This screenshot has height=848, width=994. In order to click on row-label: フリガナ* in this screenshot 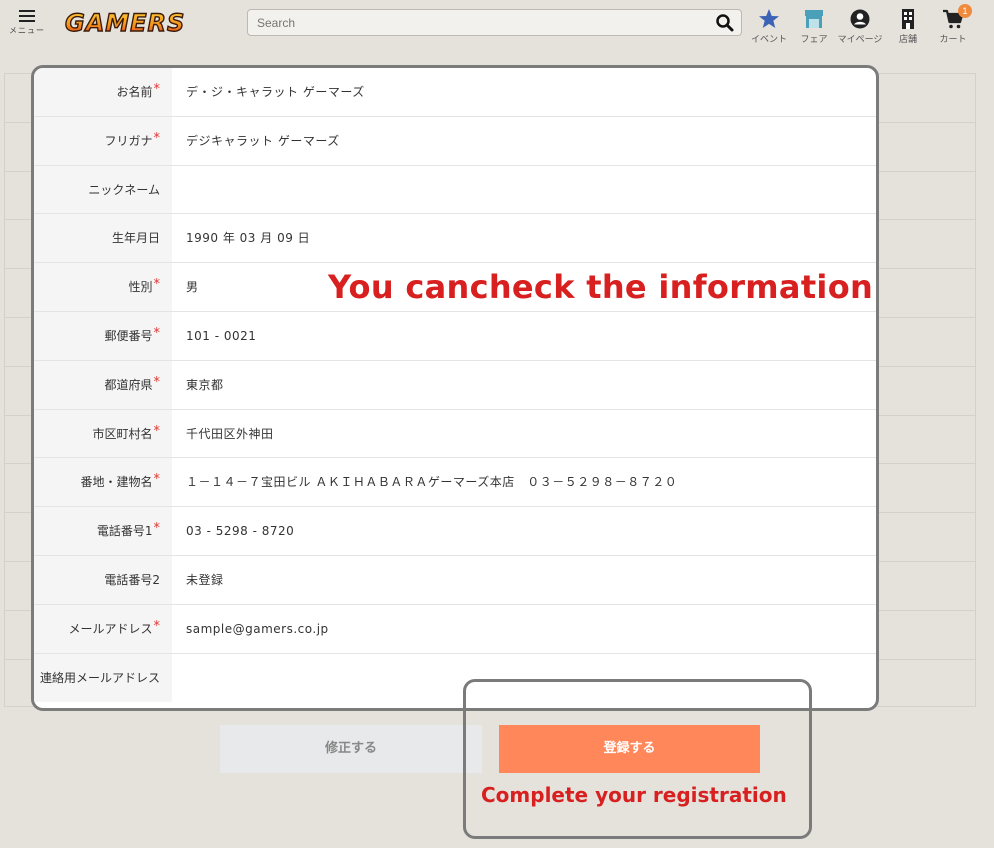, I will do `click(103, 140)`.